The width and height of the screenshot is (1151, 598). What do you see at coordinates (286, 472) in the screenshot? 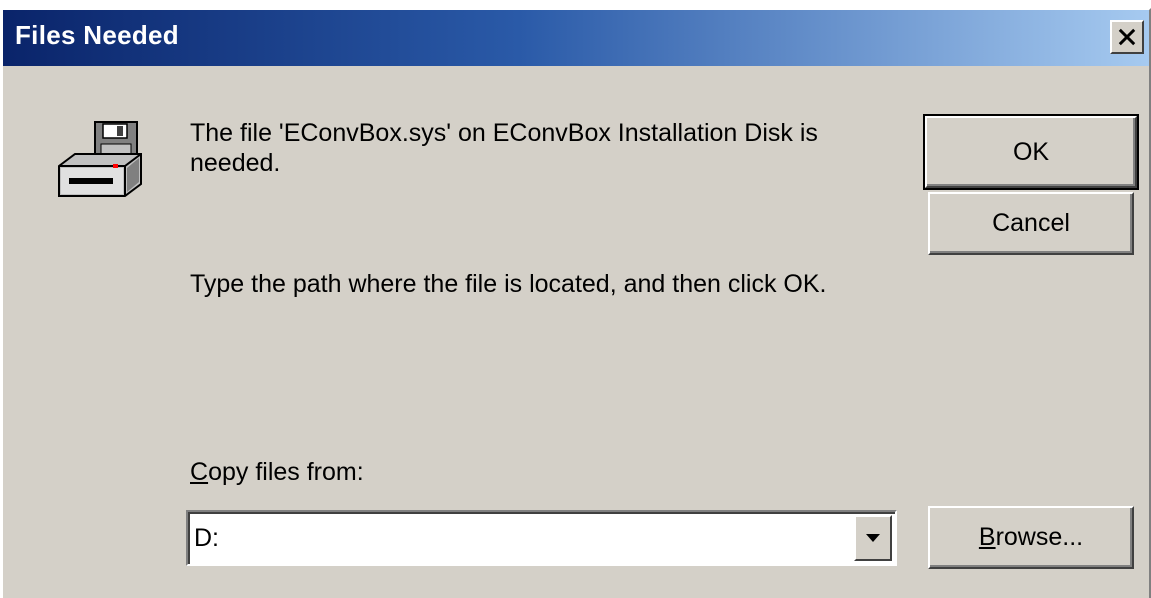
I see `copy-label-rest: opy files from:` at bounding box center [286, 472].